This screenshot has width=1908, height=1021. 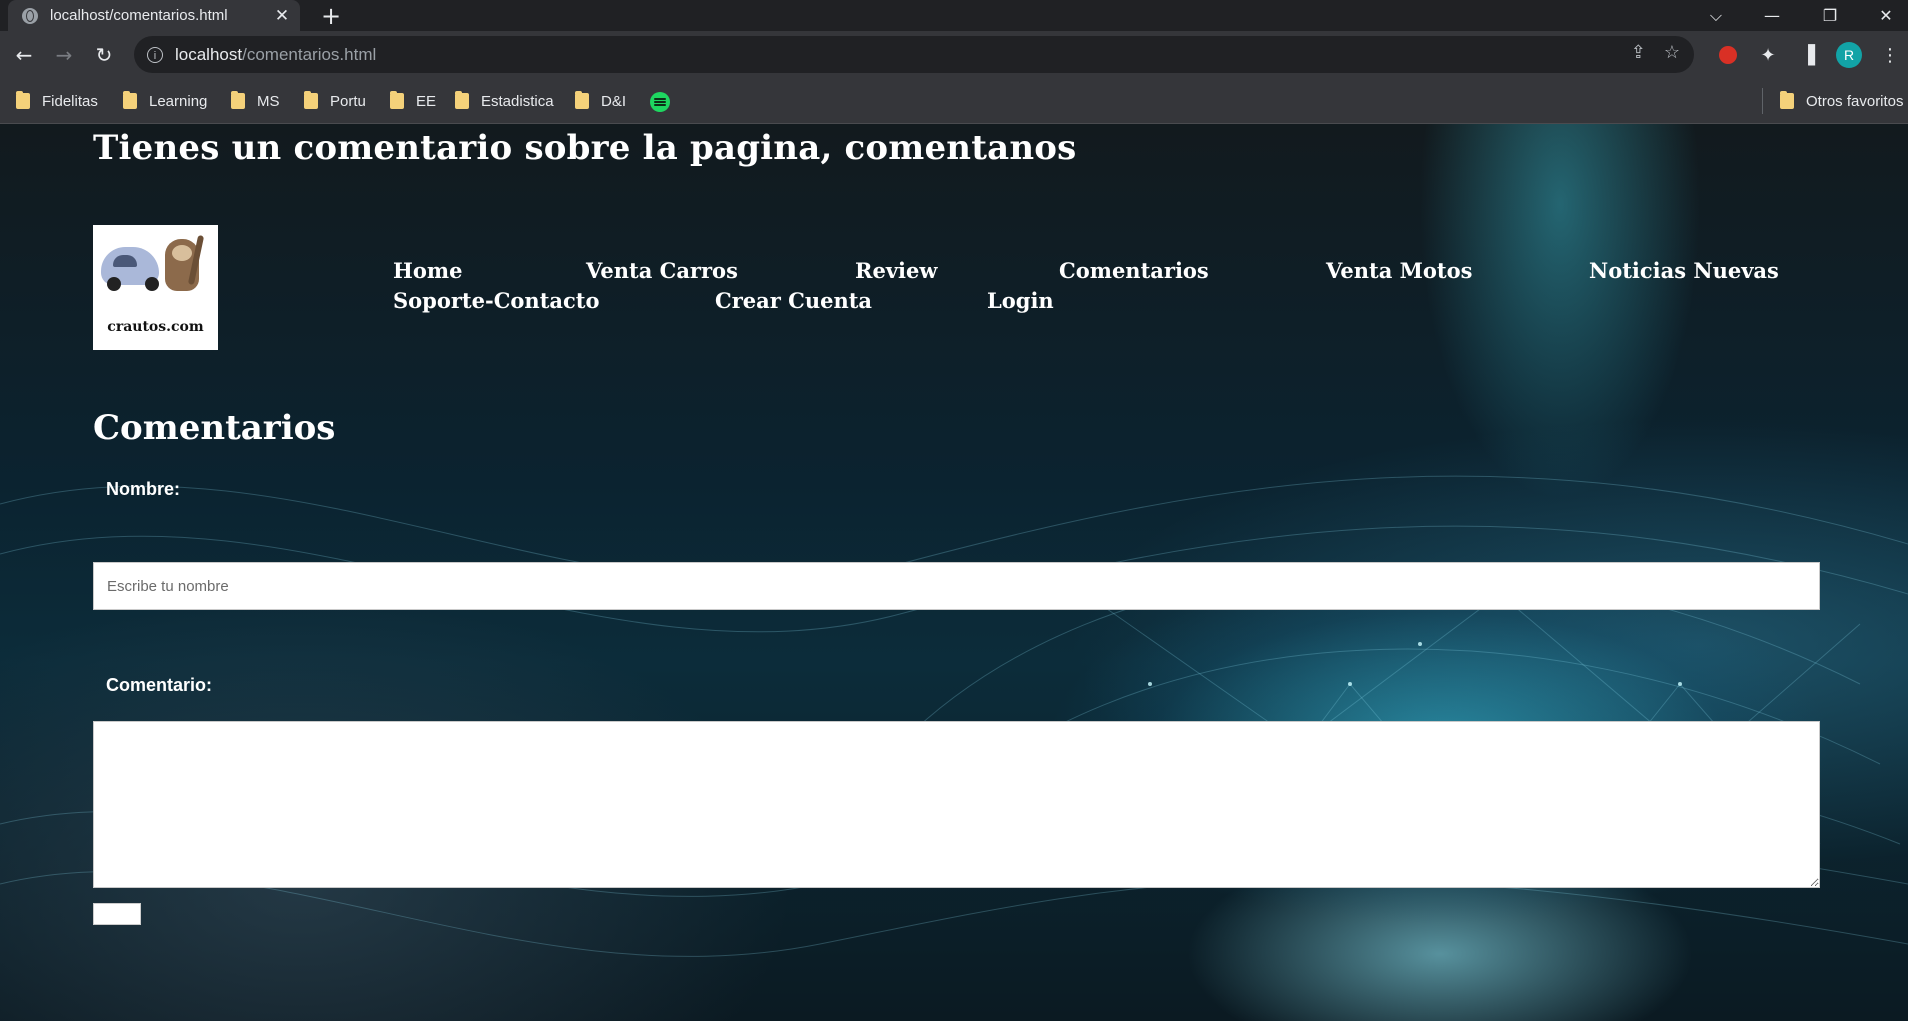 What do you see at coordinates (282, 16) in the screenshot?
I see `tab-close-icon: ✕` at bounding box center [282, 16].